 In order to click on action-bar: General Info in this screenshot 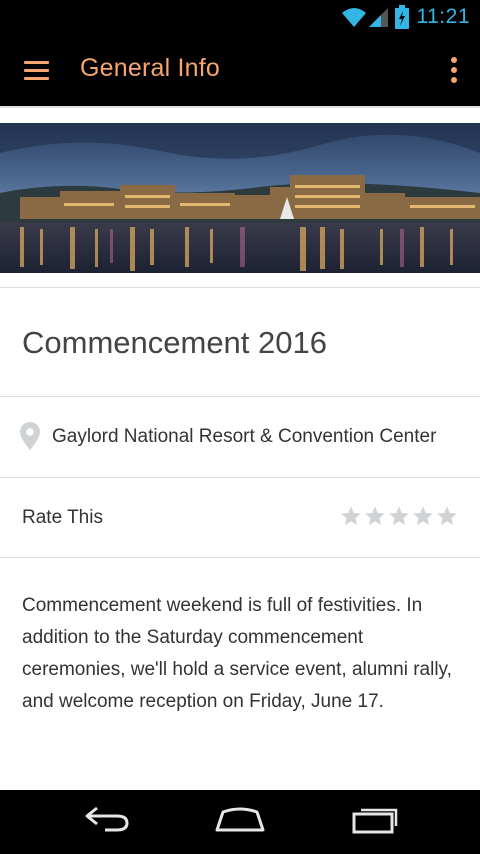, I will do `click(240, 70)`.